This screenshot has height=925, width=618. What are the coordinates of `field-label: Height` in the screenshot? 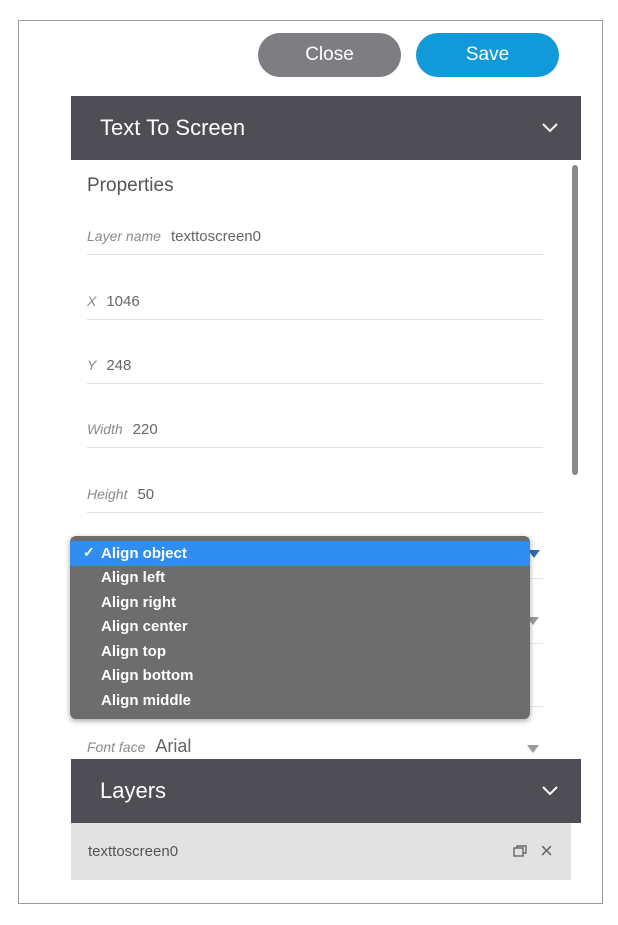 It's located at (107, 494).